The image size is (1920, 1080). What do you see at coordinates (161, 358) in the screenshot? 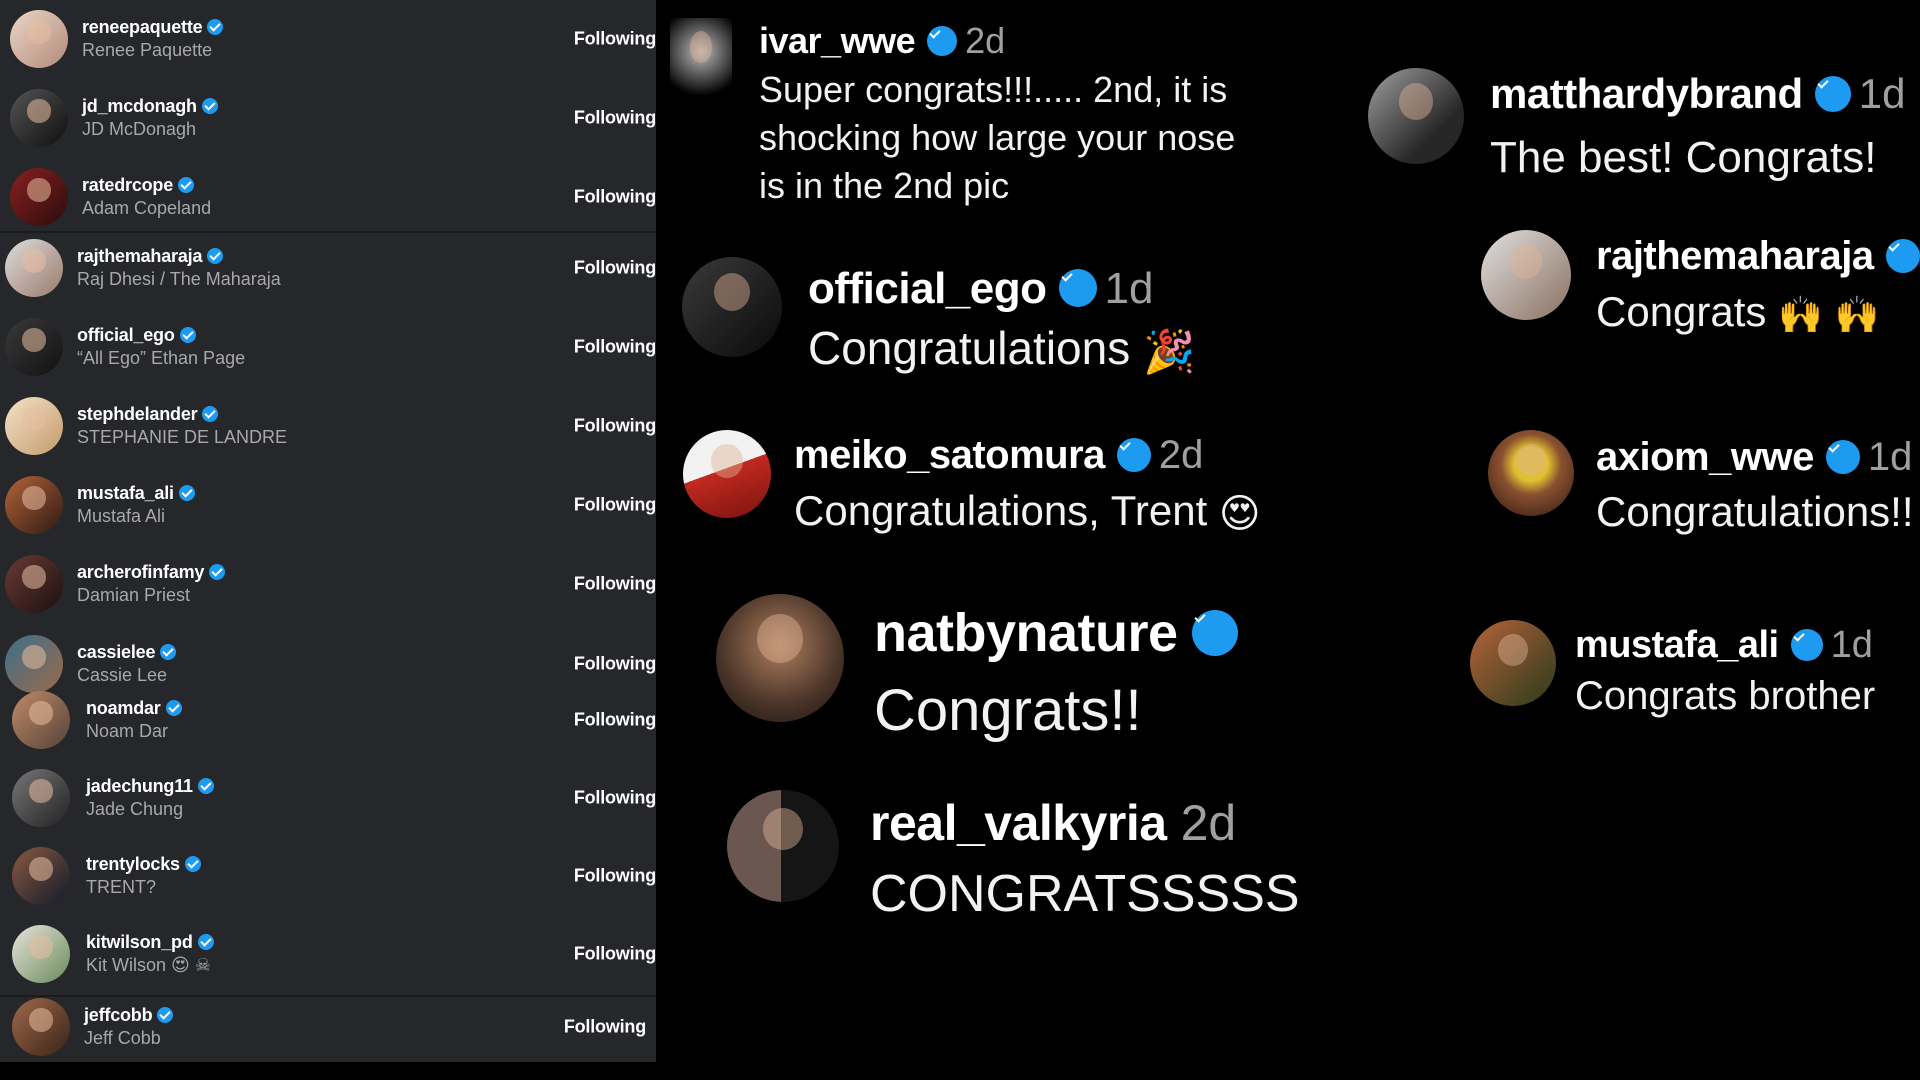
I see `display-name: “All Ego” Ethan Page` at bounding box center [161, 358].